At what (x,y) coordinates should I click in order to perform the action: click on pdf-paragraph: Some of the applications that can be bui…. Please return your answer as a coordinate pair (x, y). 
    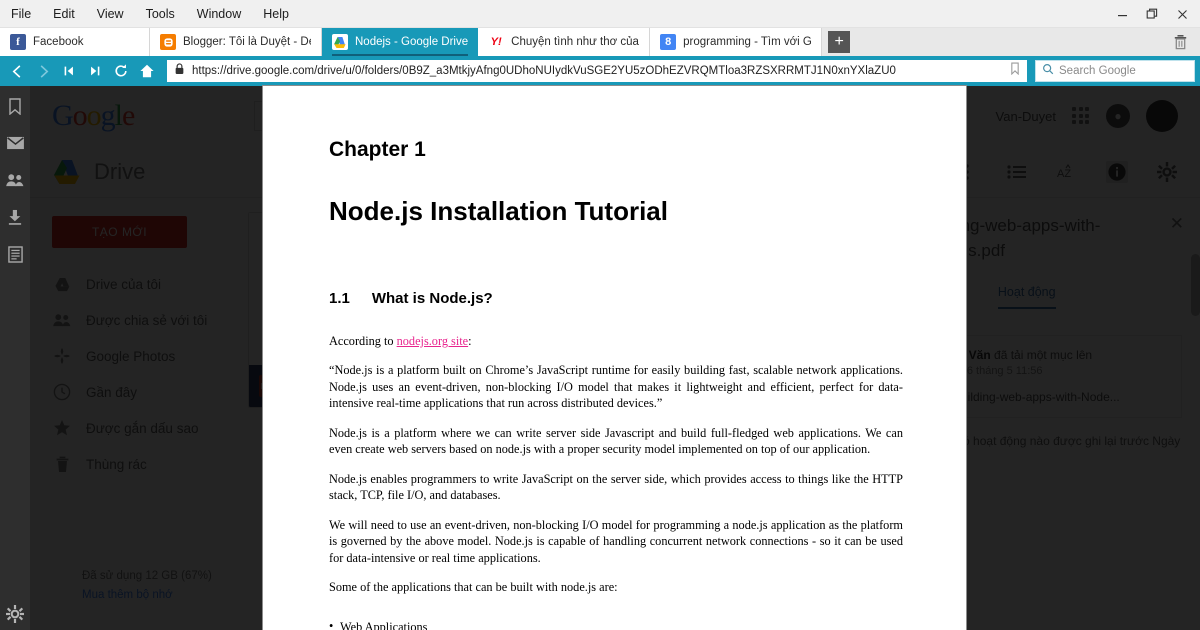
    Looking at the image, I should click on (473, 587).